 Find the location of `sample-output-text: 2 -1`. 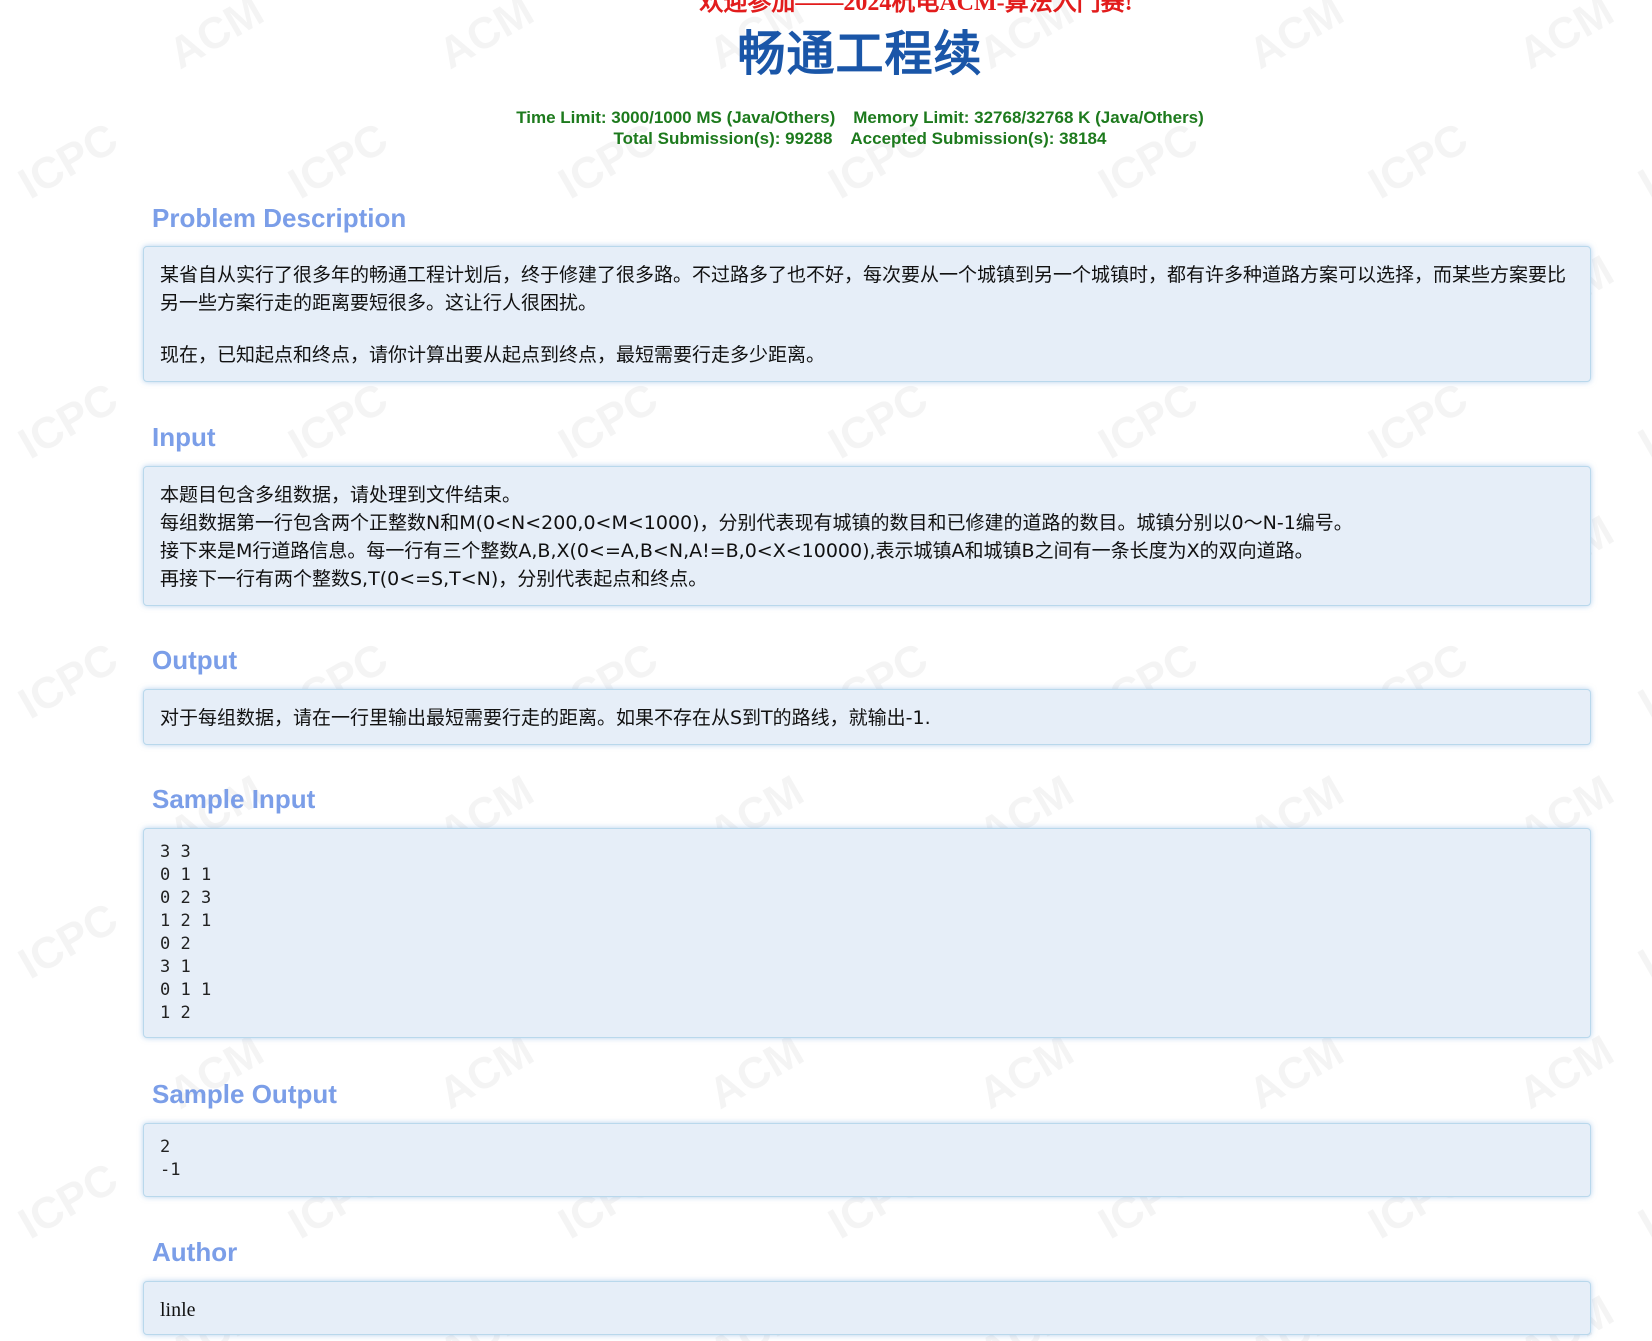

sample-output-text: 2 -1 is located at coordinates (867, 1159).